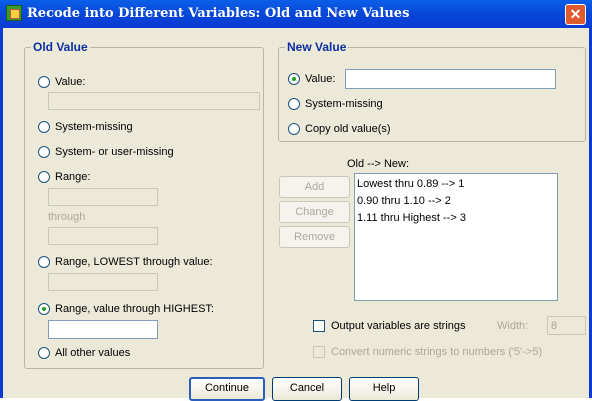 The height and width of the screenshot is (401, 592). Describe the element at coordinates (73, 177) in the screenshot. I see `old-range-label: Range:` at that location.